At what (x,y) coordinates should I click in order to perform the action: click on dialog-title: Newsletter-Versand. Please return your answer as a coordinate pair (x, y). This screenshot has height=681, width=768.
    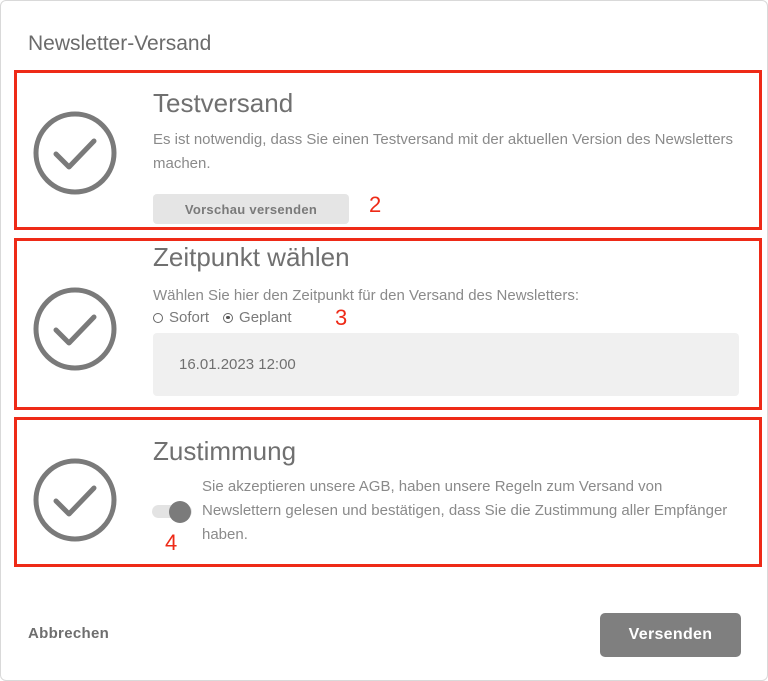
    Looking at the image, I should click on (120, 43).